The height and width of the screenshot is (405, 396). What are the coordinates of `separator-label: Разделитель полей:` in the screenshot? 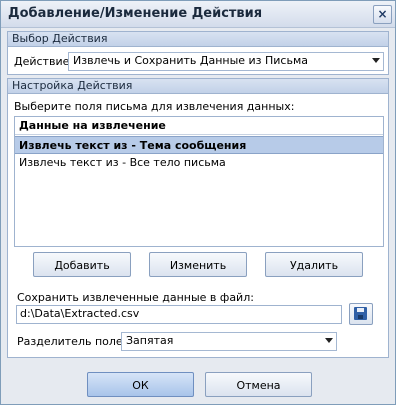 It's located at (75, 341).